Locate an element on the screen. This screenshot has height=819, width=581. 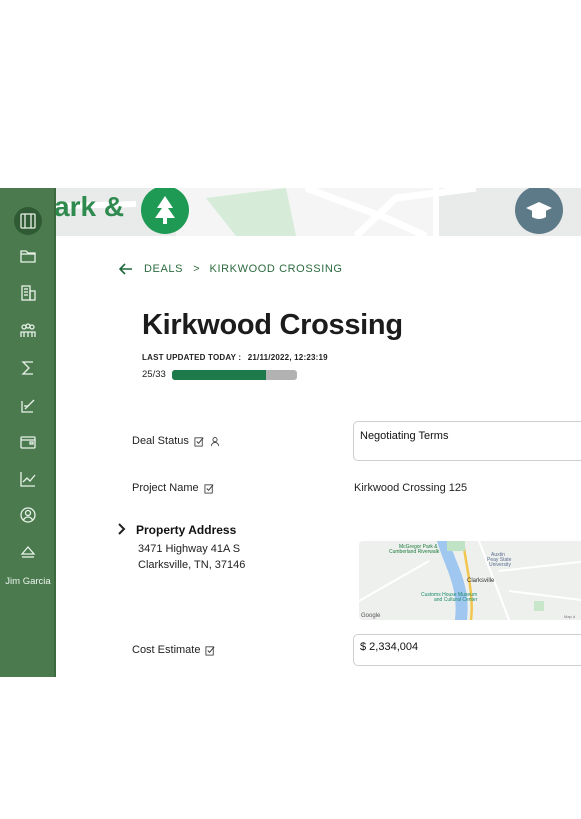
sidebar-item-calculations is located at coordinates (28, 368).